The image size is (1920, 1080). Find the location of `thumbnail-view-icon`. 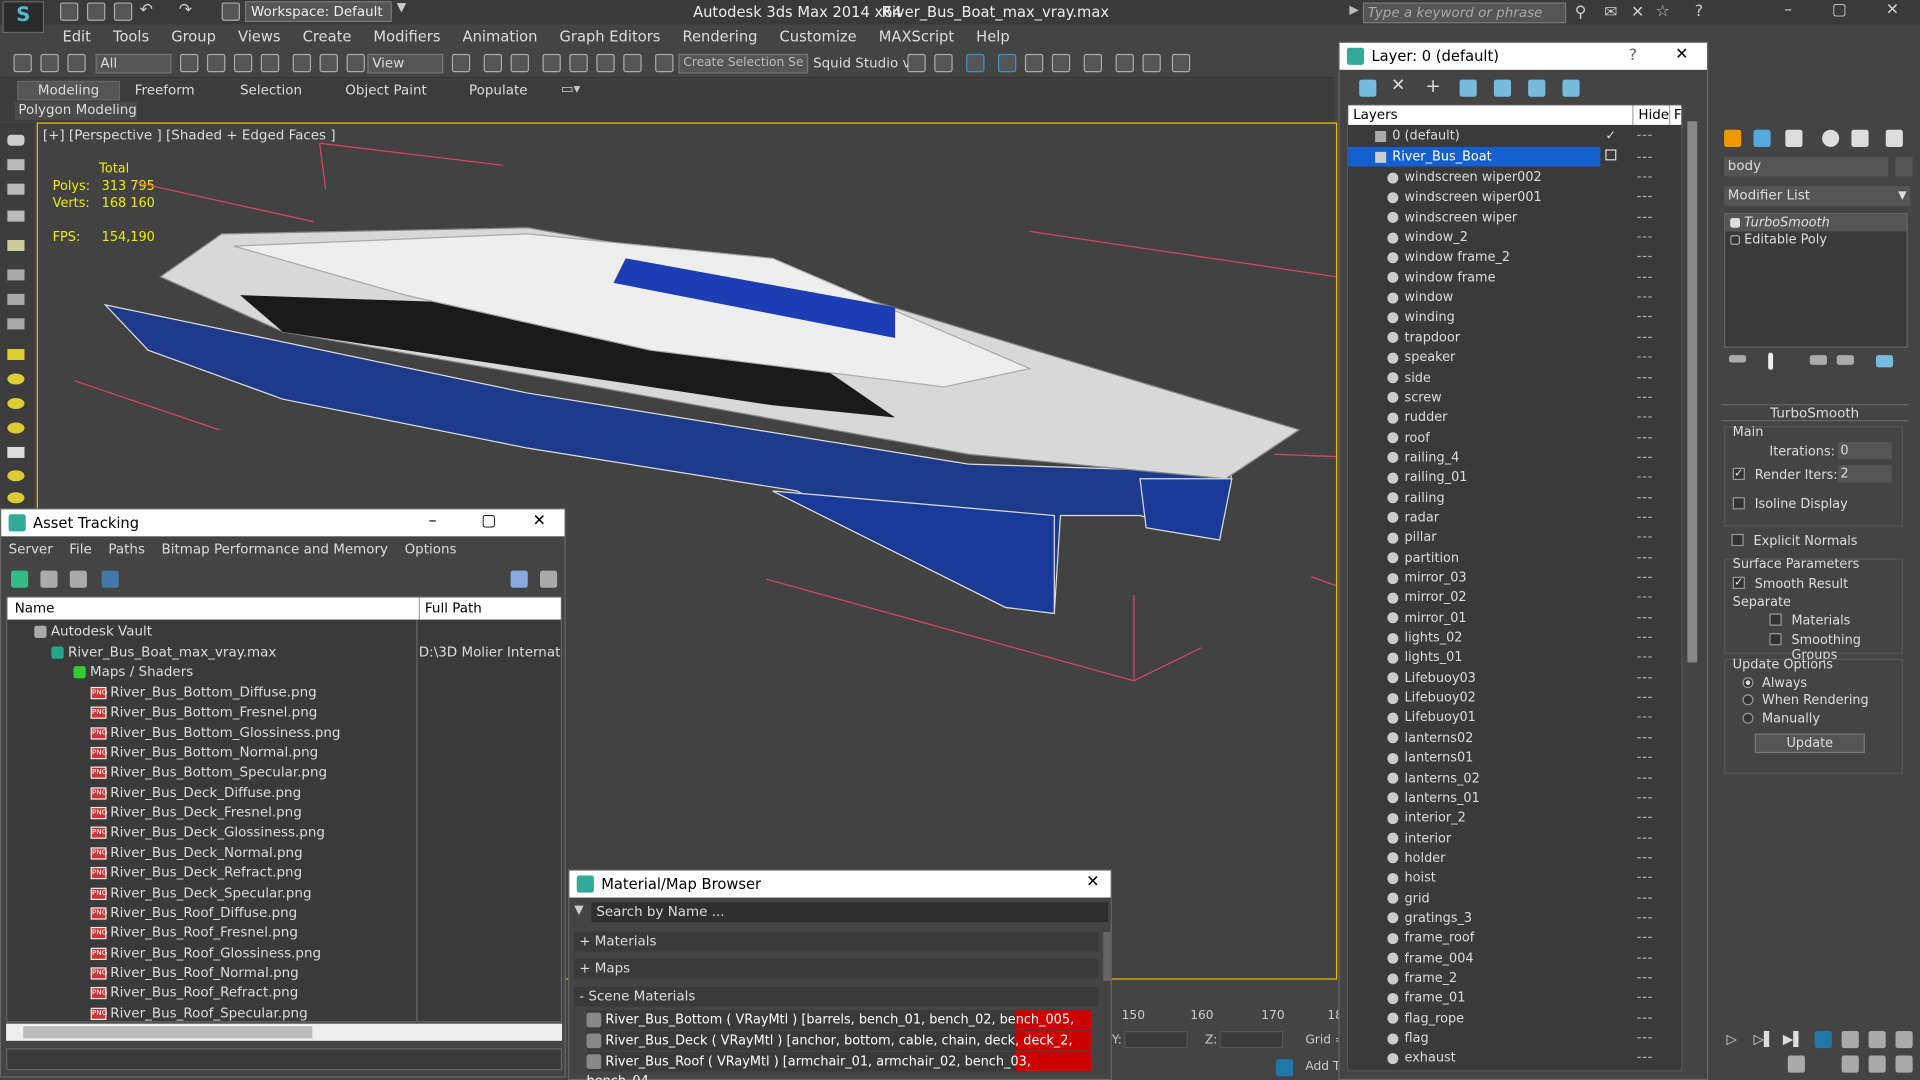

thumbnail-view-icon is located at coordinates (78, 579).